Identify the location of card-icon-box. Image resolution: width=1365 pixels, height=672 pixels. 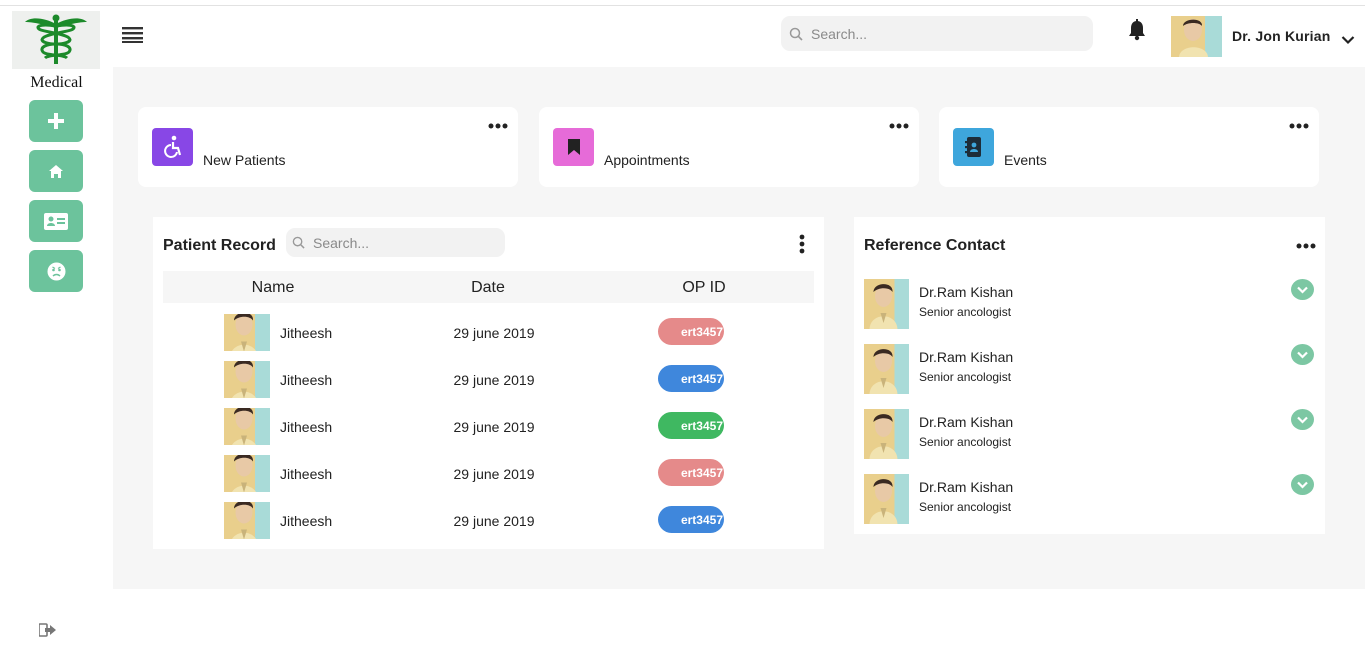
(973, 147).